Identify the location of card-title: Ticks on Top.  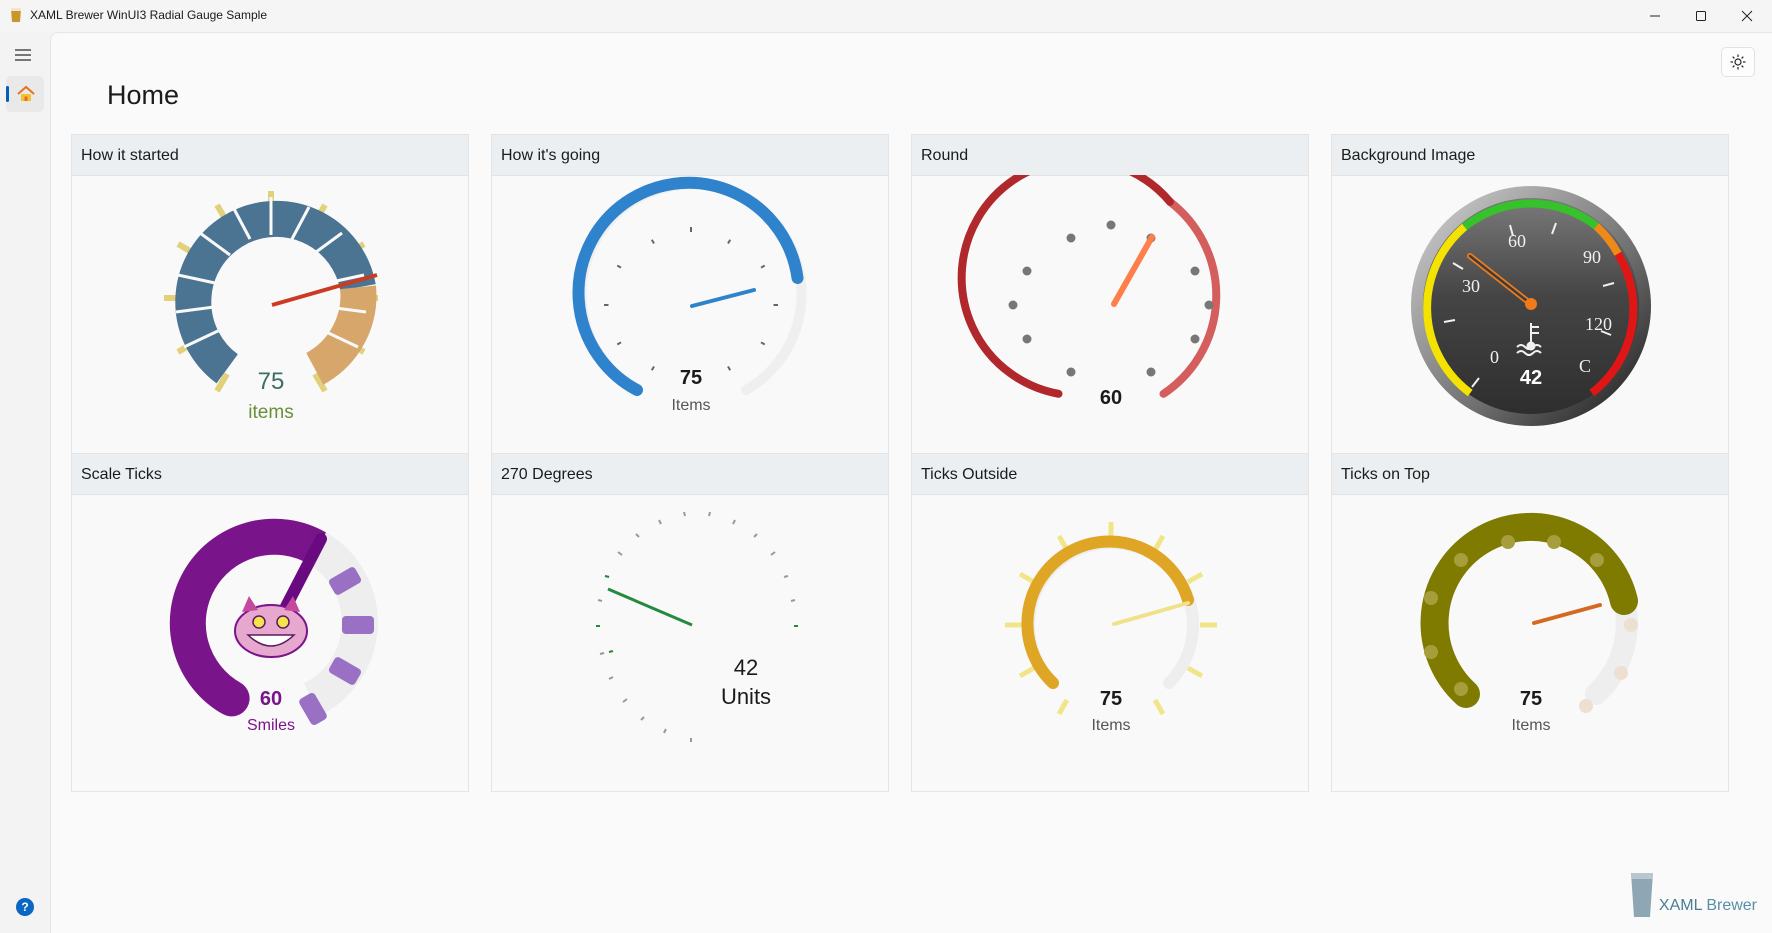
(1385, 474).